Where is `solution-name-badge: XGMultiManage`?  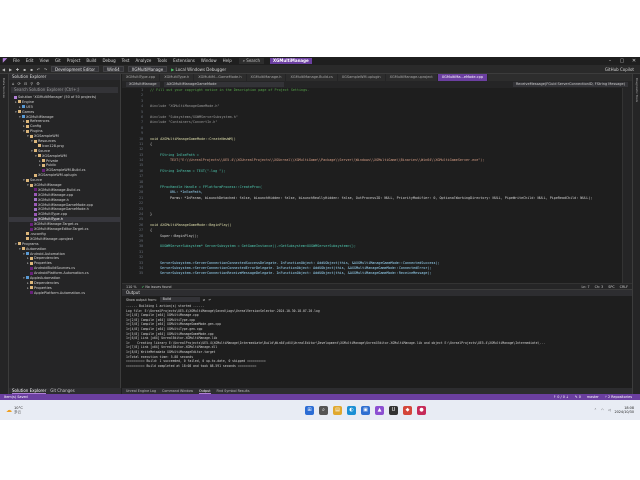
solution-name-badge: XGMultiManage is located at coordinates (291, 61).